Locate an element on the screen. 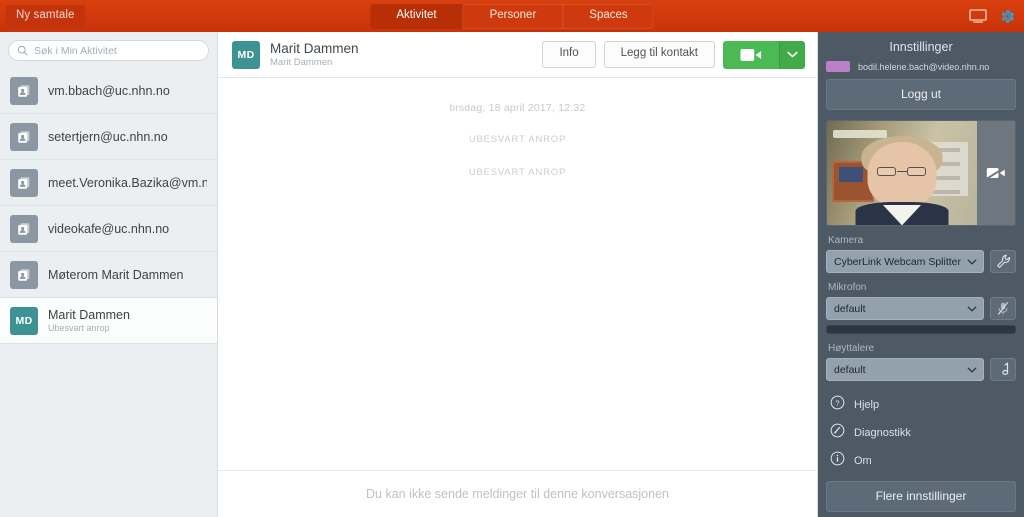 Image resolution: width=1024 pixels, height=517 pixels. speakers-test-button is located at coordinates (1003, 369).